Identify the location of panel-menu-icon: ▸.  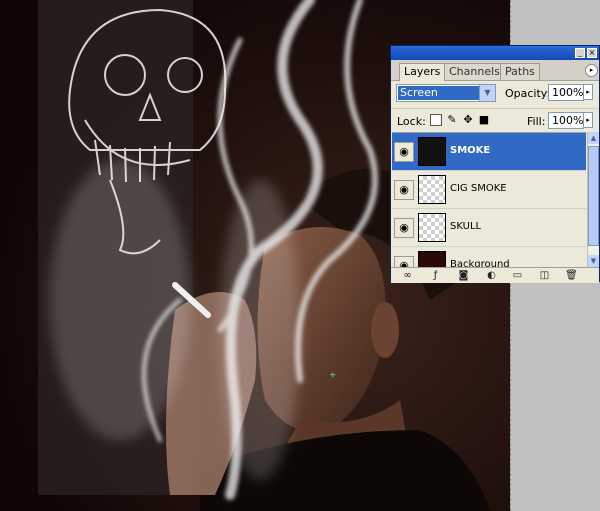
(591, 70).